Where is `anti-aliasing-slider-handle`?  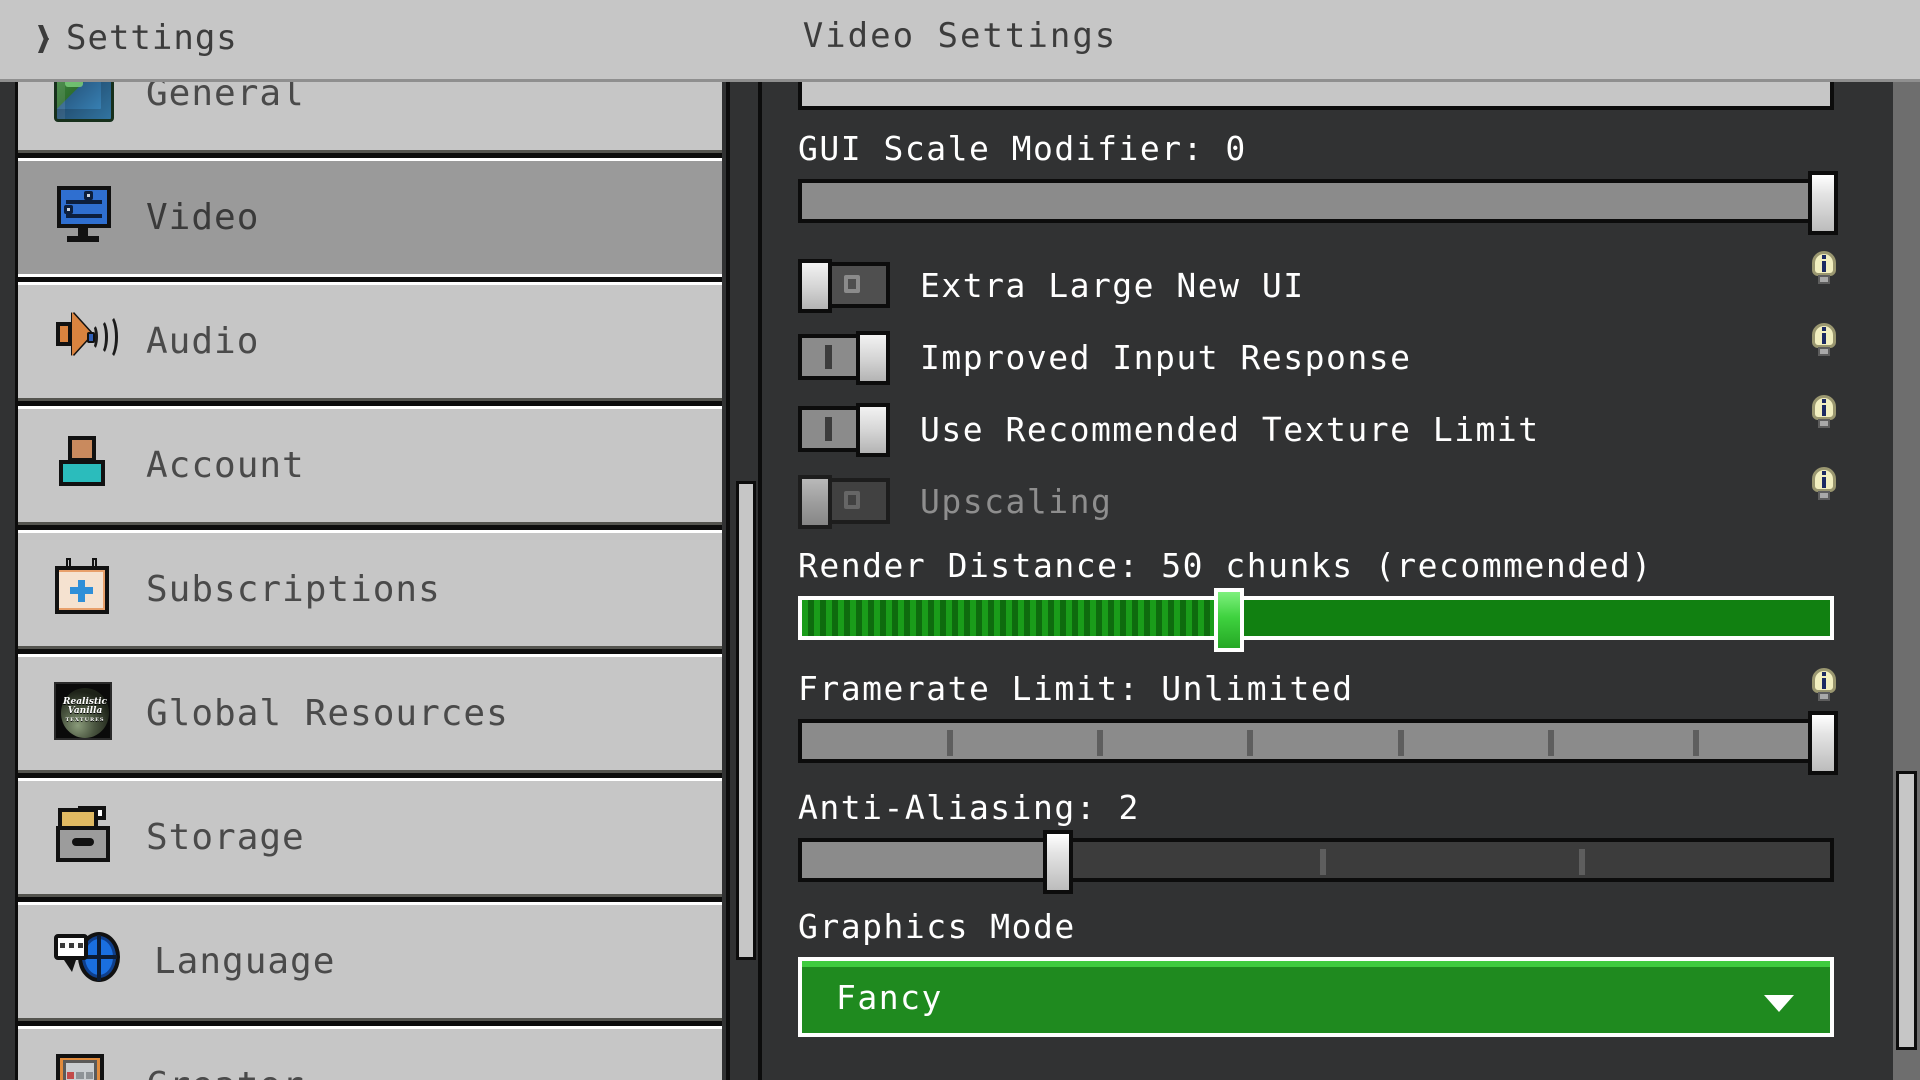 anti-aliasing-slider-handle is located at coordinates (1058, 862).